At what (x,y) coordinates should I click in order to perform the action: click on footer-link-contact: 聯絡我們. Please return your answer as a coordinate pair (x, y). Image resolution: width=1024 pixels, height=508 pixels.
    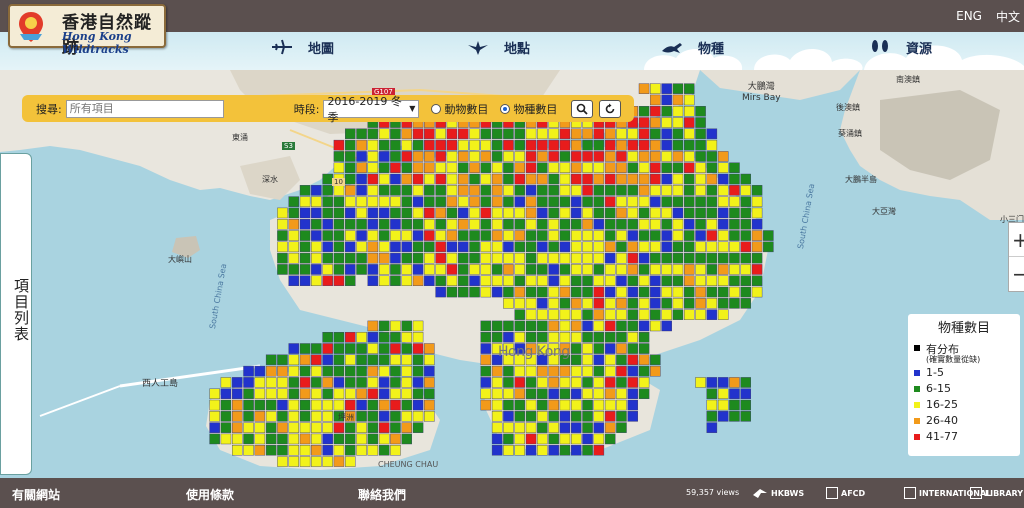
    Looking at the image, I should click on (382, 494).